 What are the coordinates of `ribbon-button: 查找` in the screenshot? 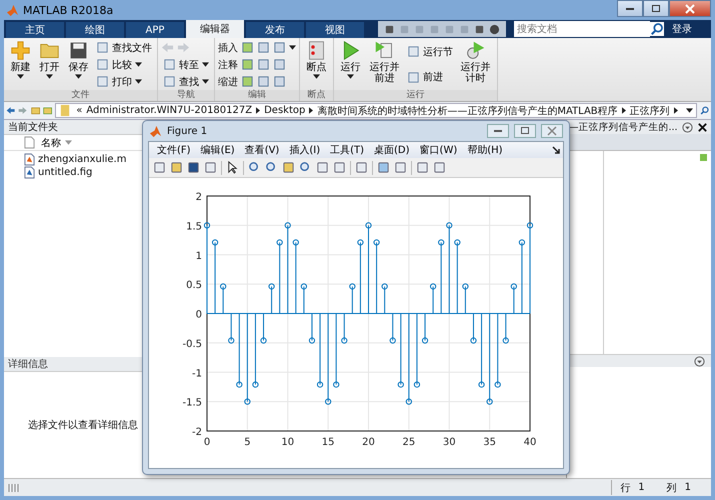 It's located at (186, 82).